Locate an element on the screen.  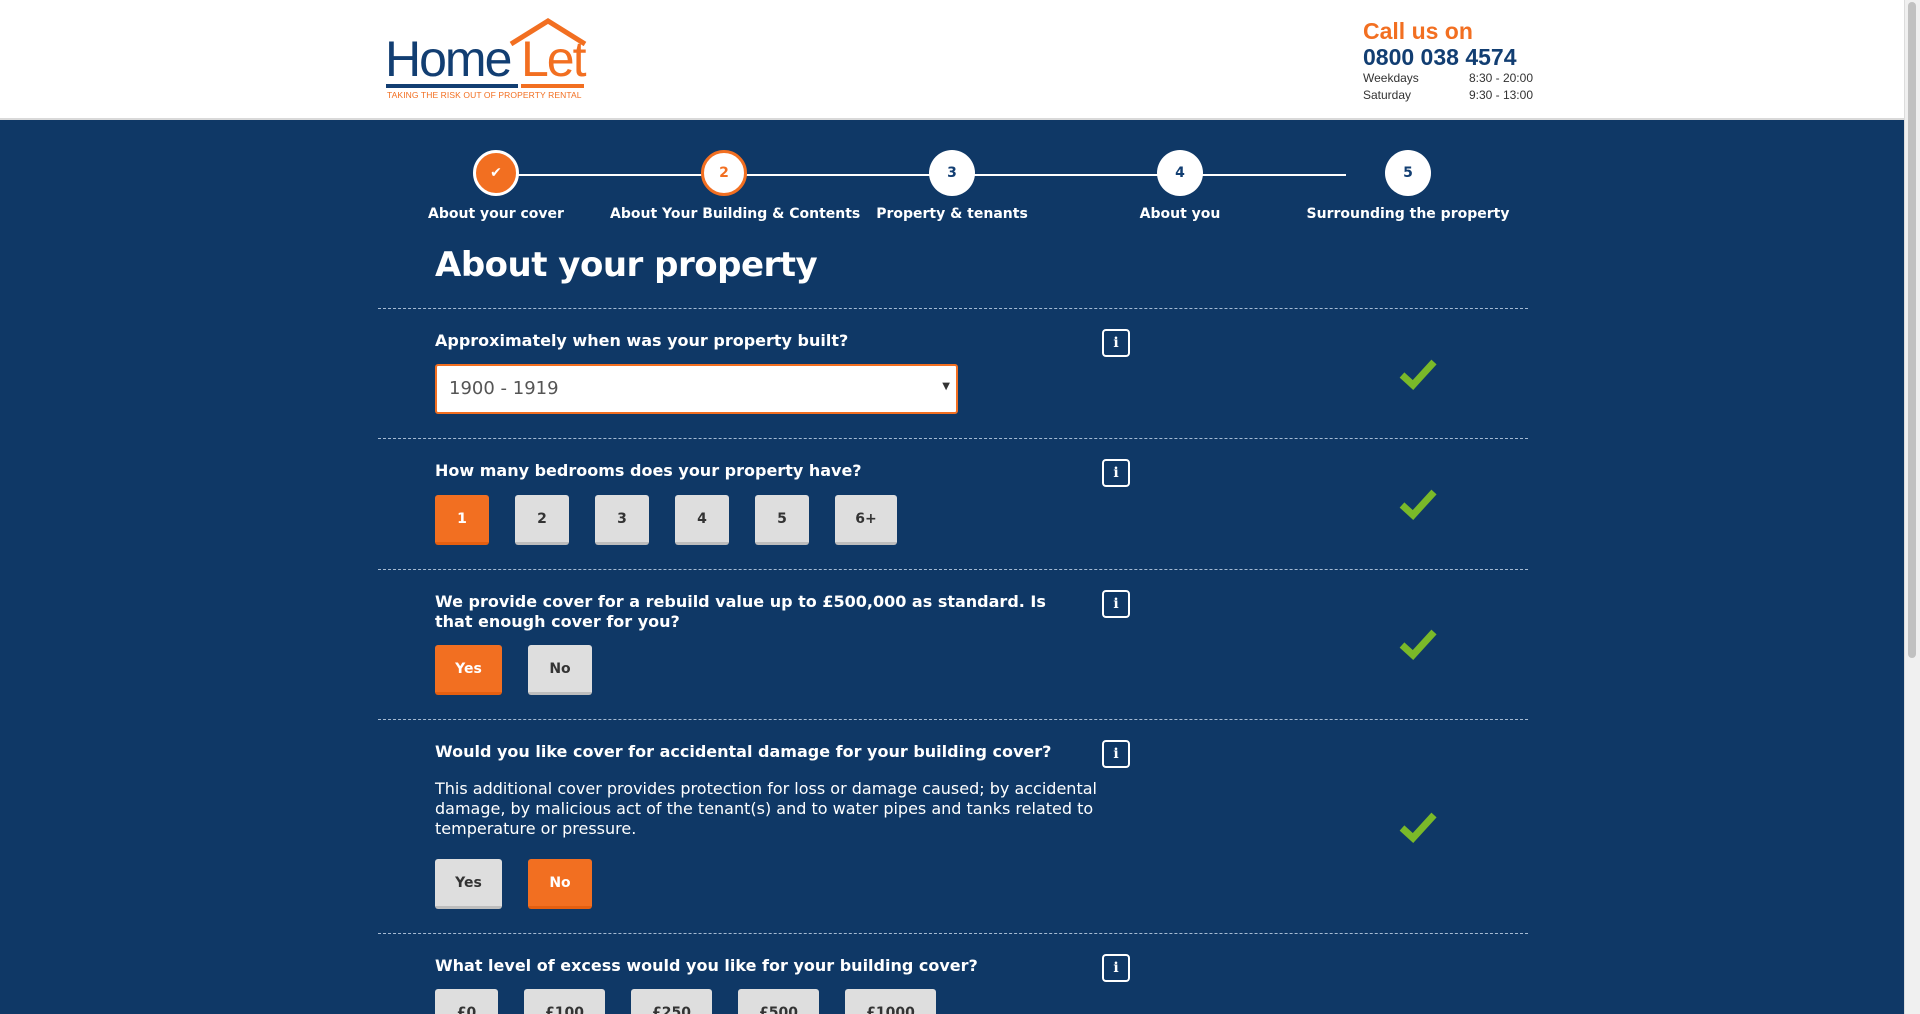
logo-underline-navy is located at coordinates (452, 86).